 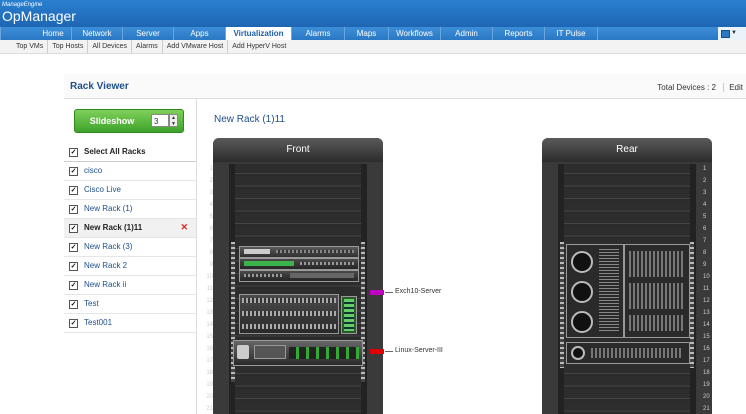 I want to click on tab-reports: Reports, so click(x=519, y=33).